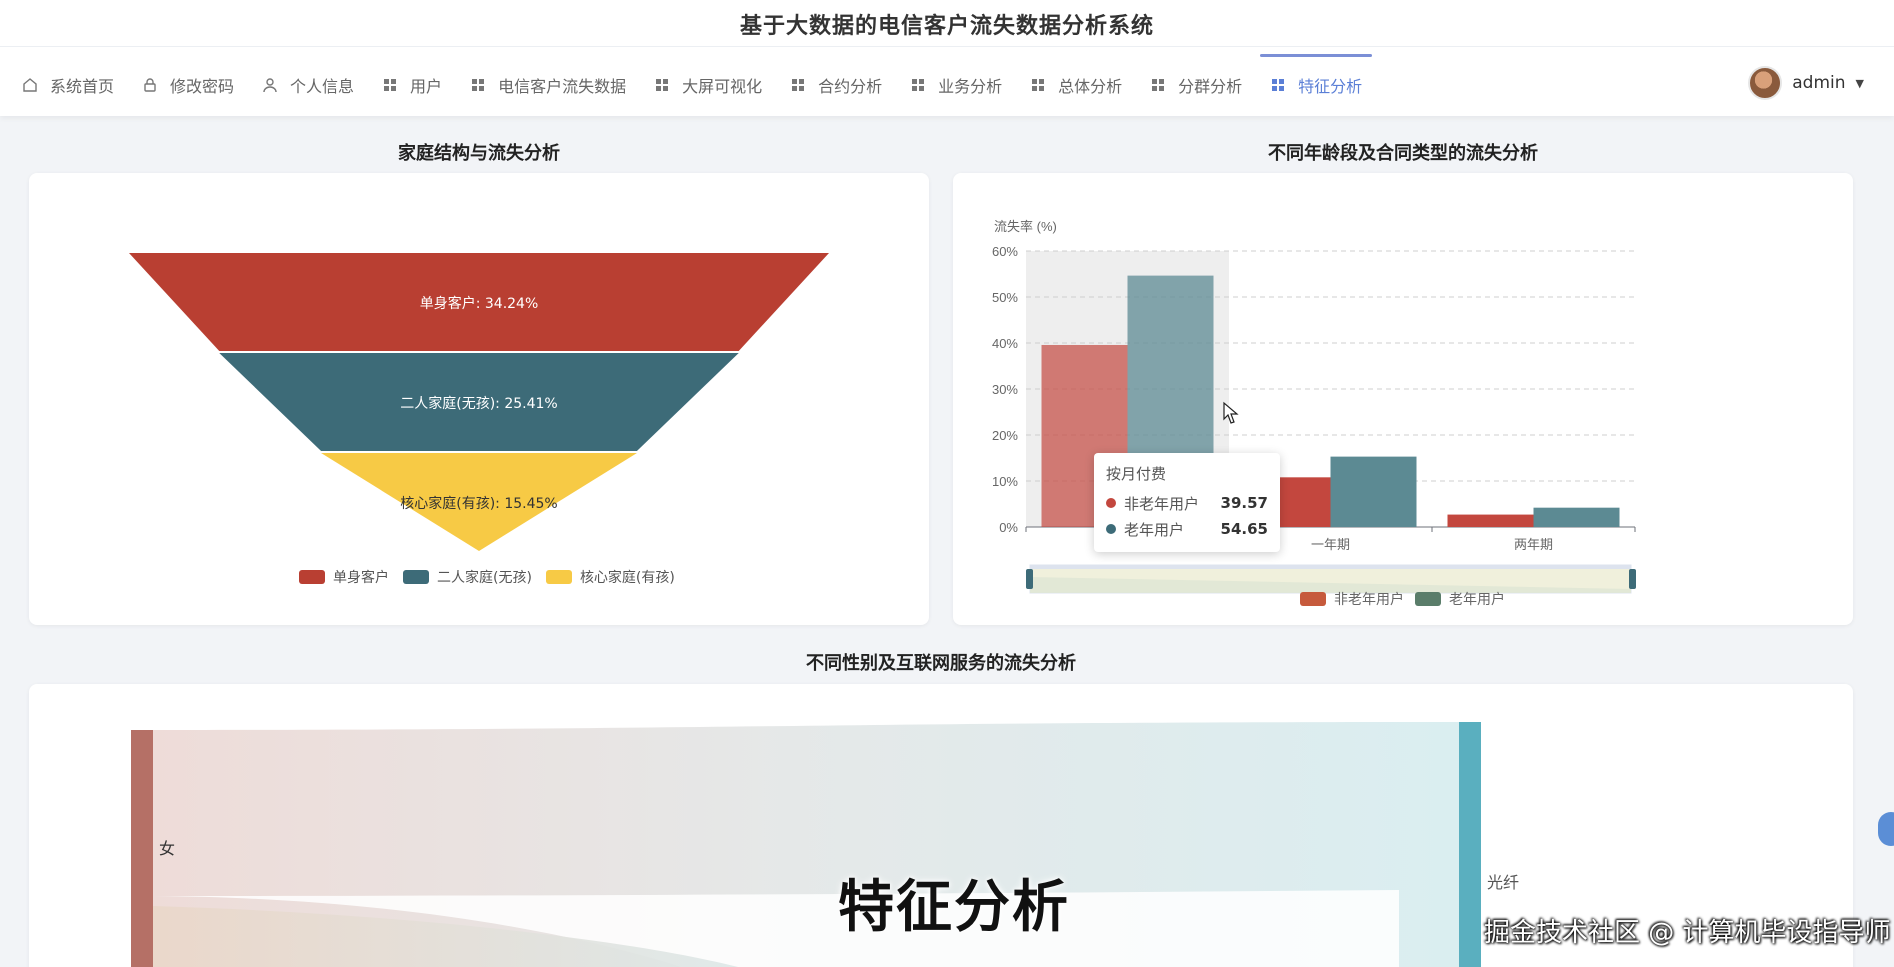  I want to click on y-tick-label: 20%, so click(1005, 435).